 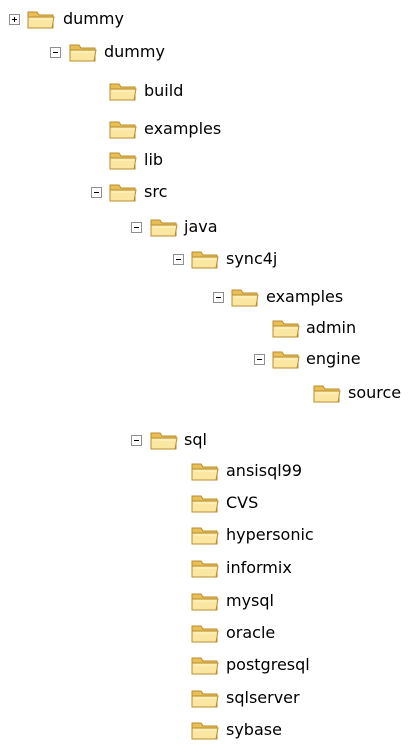 I want to click on tree-node-admin: admin, so click(x=185, y=328).